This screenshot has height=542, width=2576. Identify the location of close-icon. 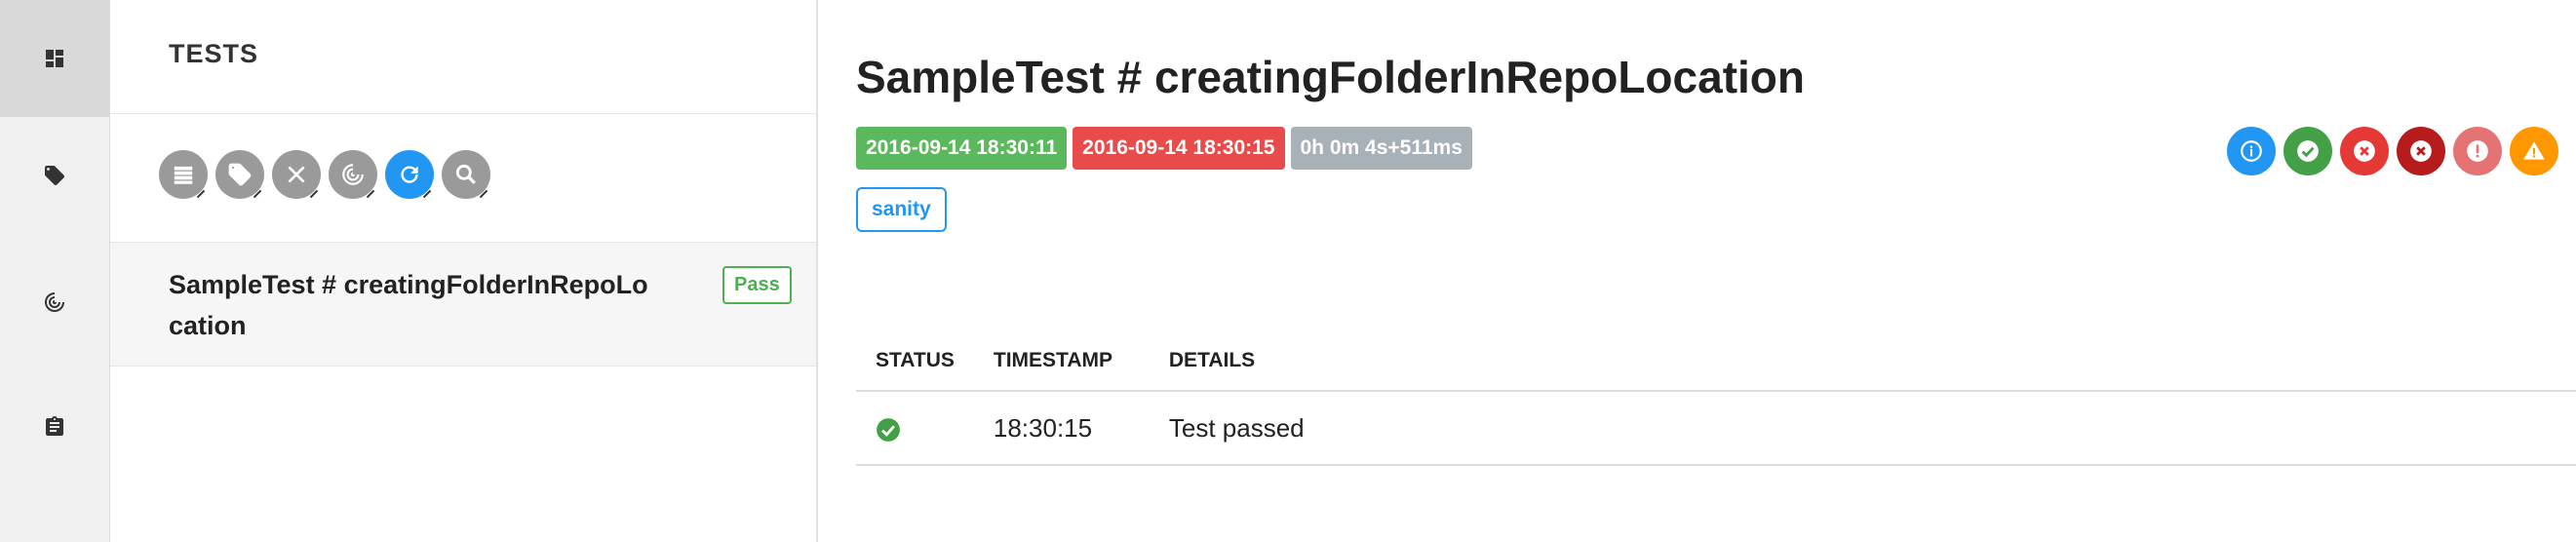
(296, 175).